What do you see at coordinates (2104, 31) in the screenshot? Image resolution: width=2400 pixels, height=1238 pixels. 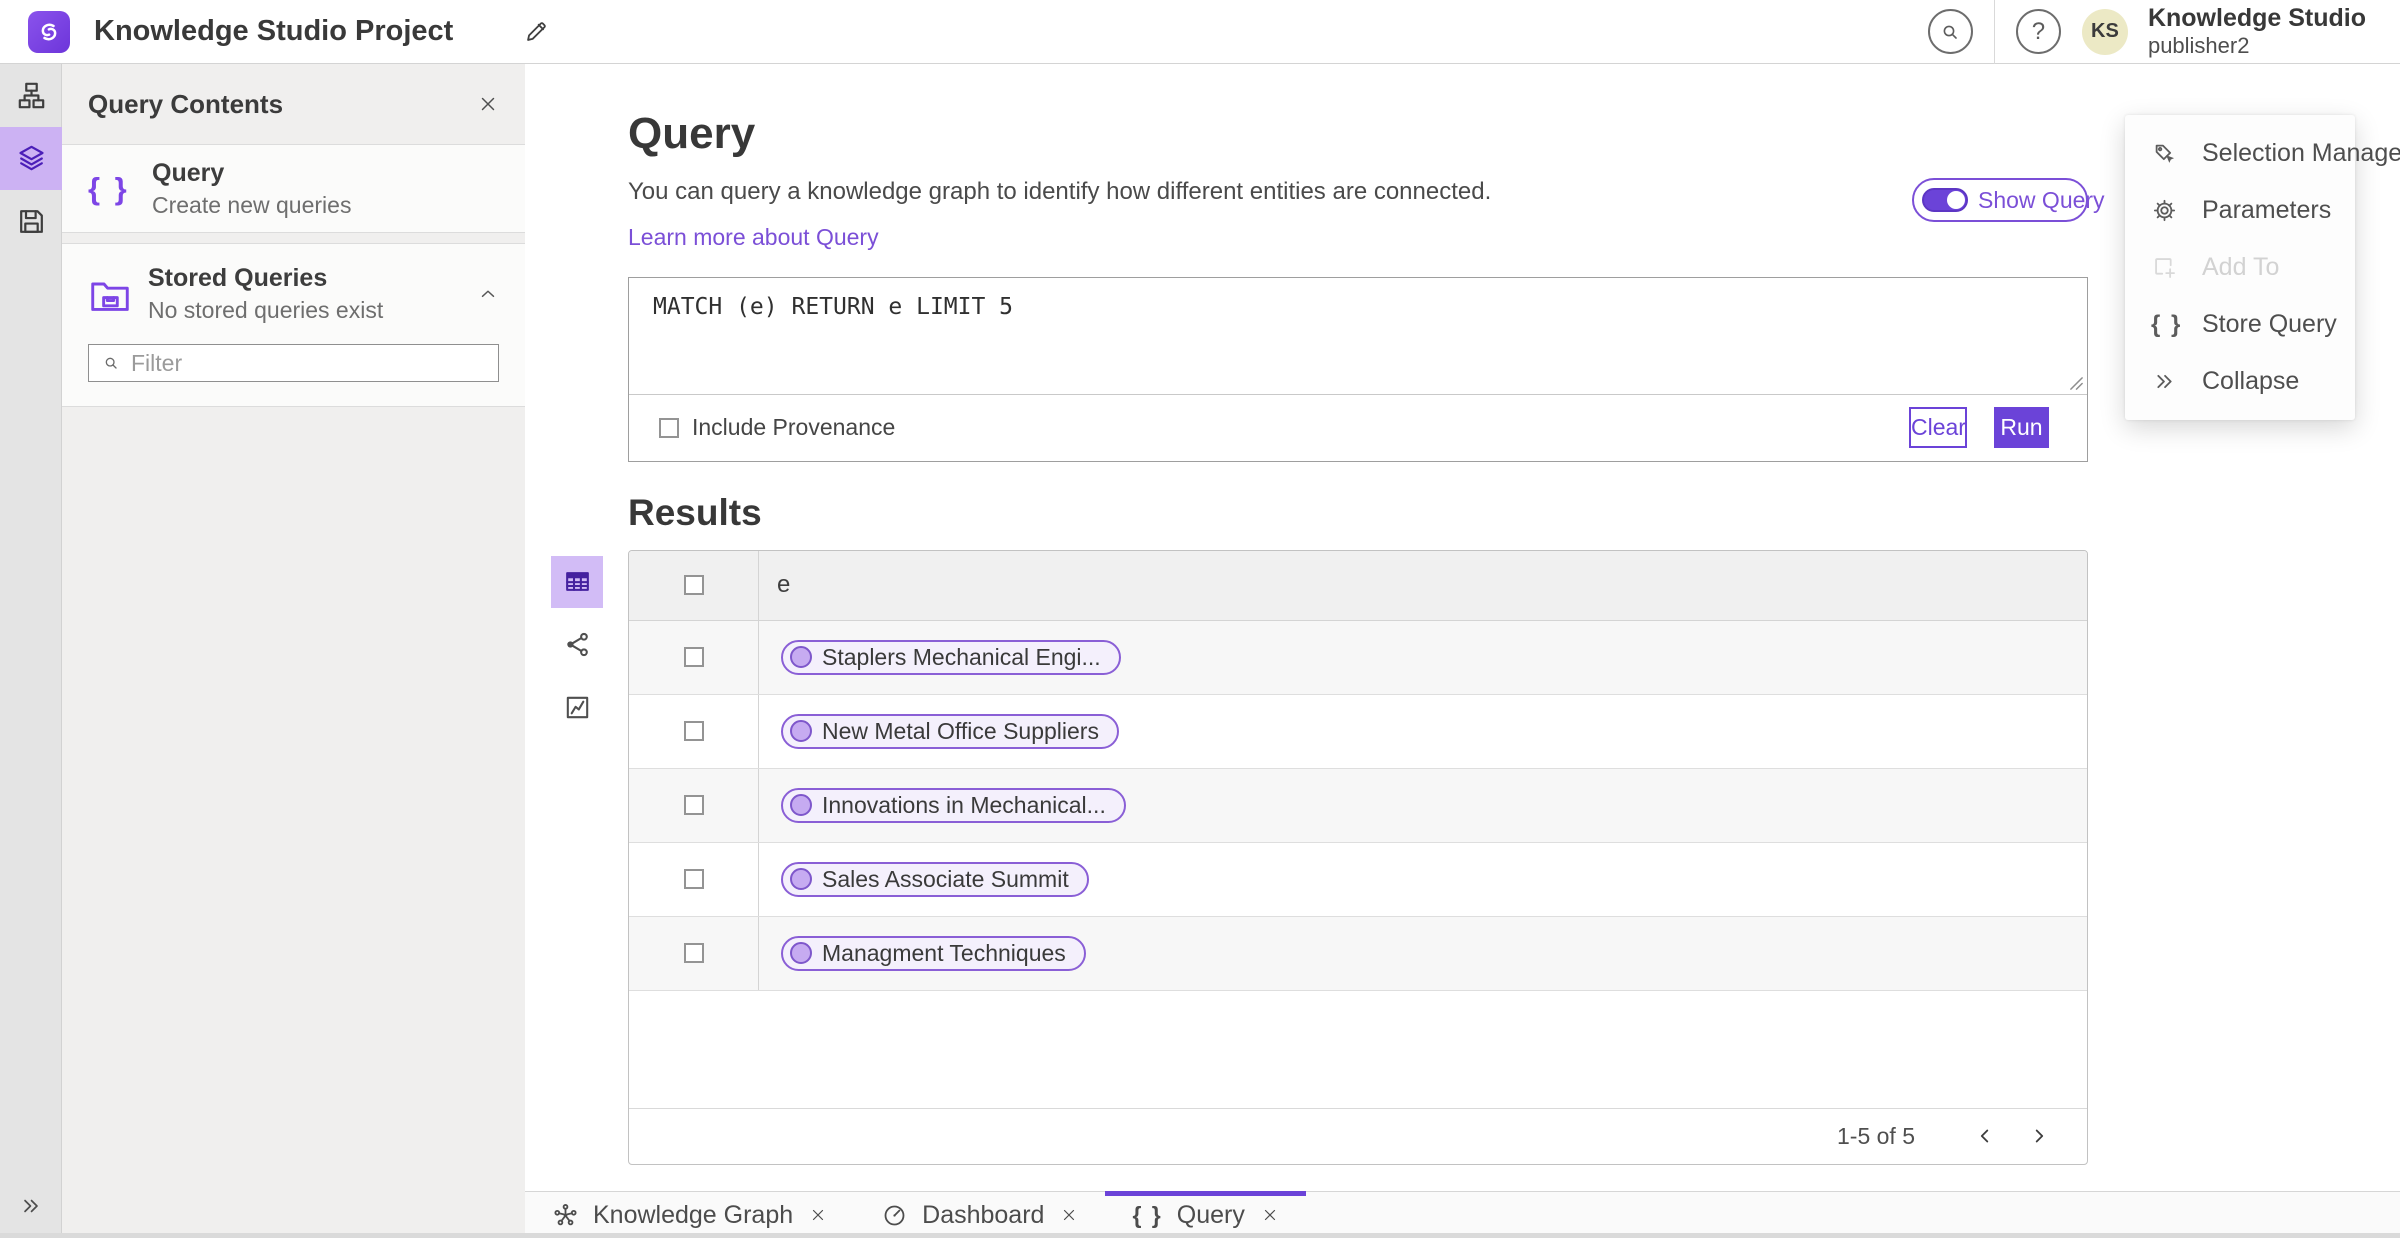 I see `user-avatar: KS` at bounding box center [2104, 31].